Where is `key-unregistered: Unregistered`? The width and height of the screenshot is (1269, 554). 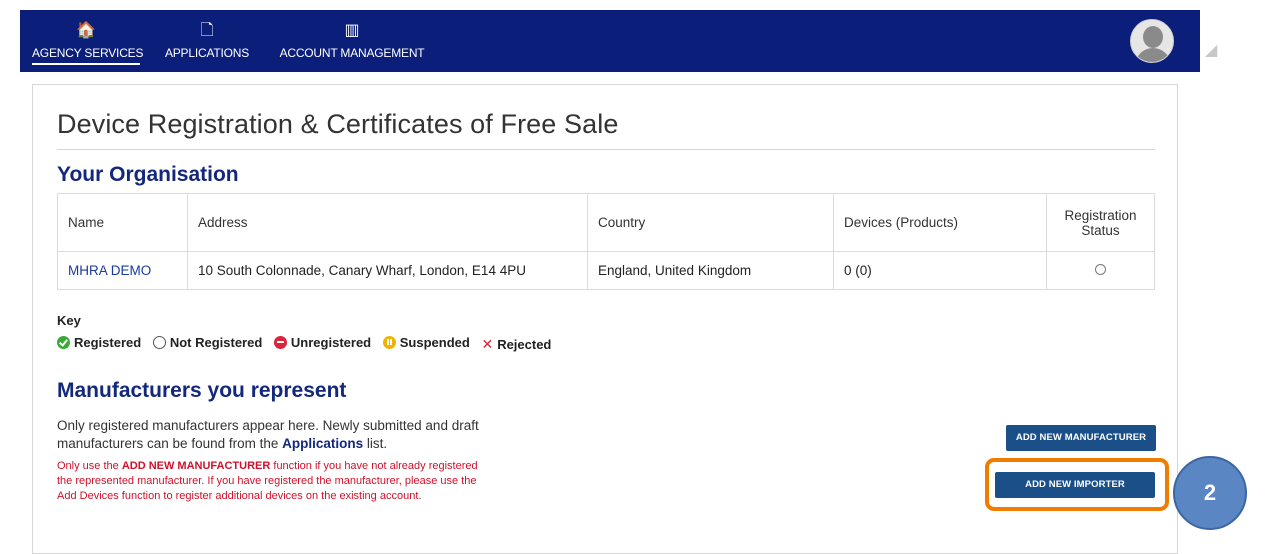 key-unregistered: Unregistered is located at coordinates (322, 342).